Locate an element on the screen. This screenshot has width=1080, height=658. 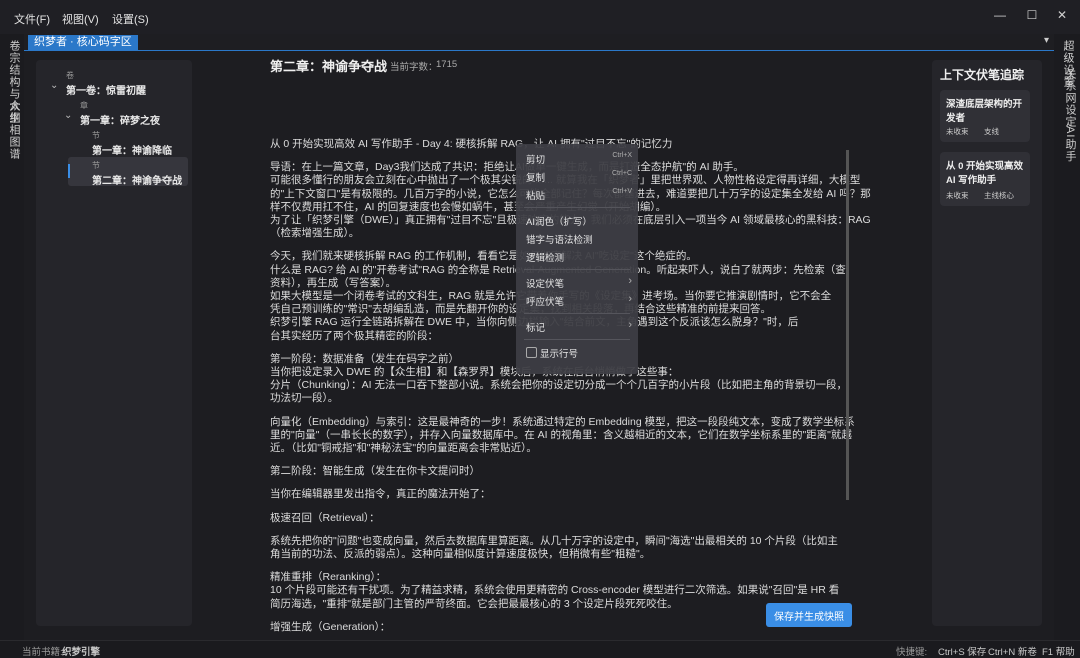
book-name: 织梦引擎 is located at coordinates (81, 652).